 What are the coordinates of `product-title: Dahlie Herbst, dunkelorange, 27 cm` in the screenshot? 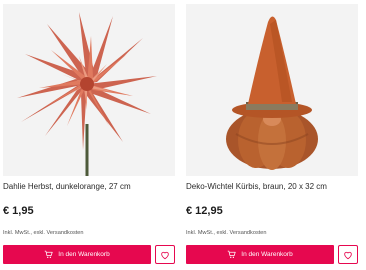 It's located at (89, 186).